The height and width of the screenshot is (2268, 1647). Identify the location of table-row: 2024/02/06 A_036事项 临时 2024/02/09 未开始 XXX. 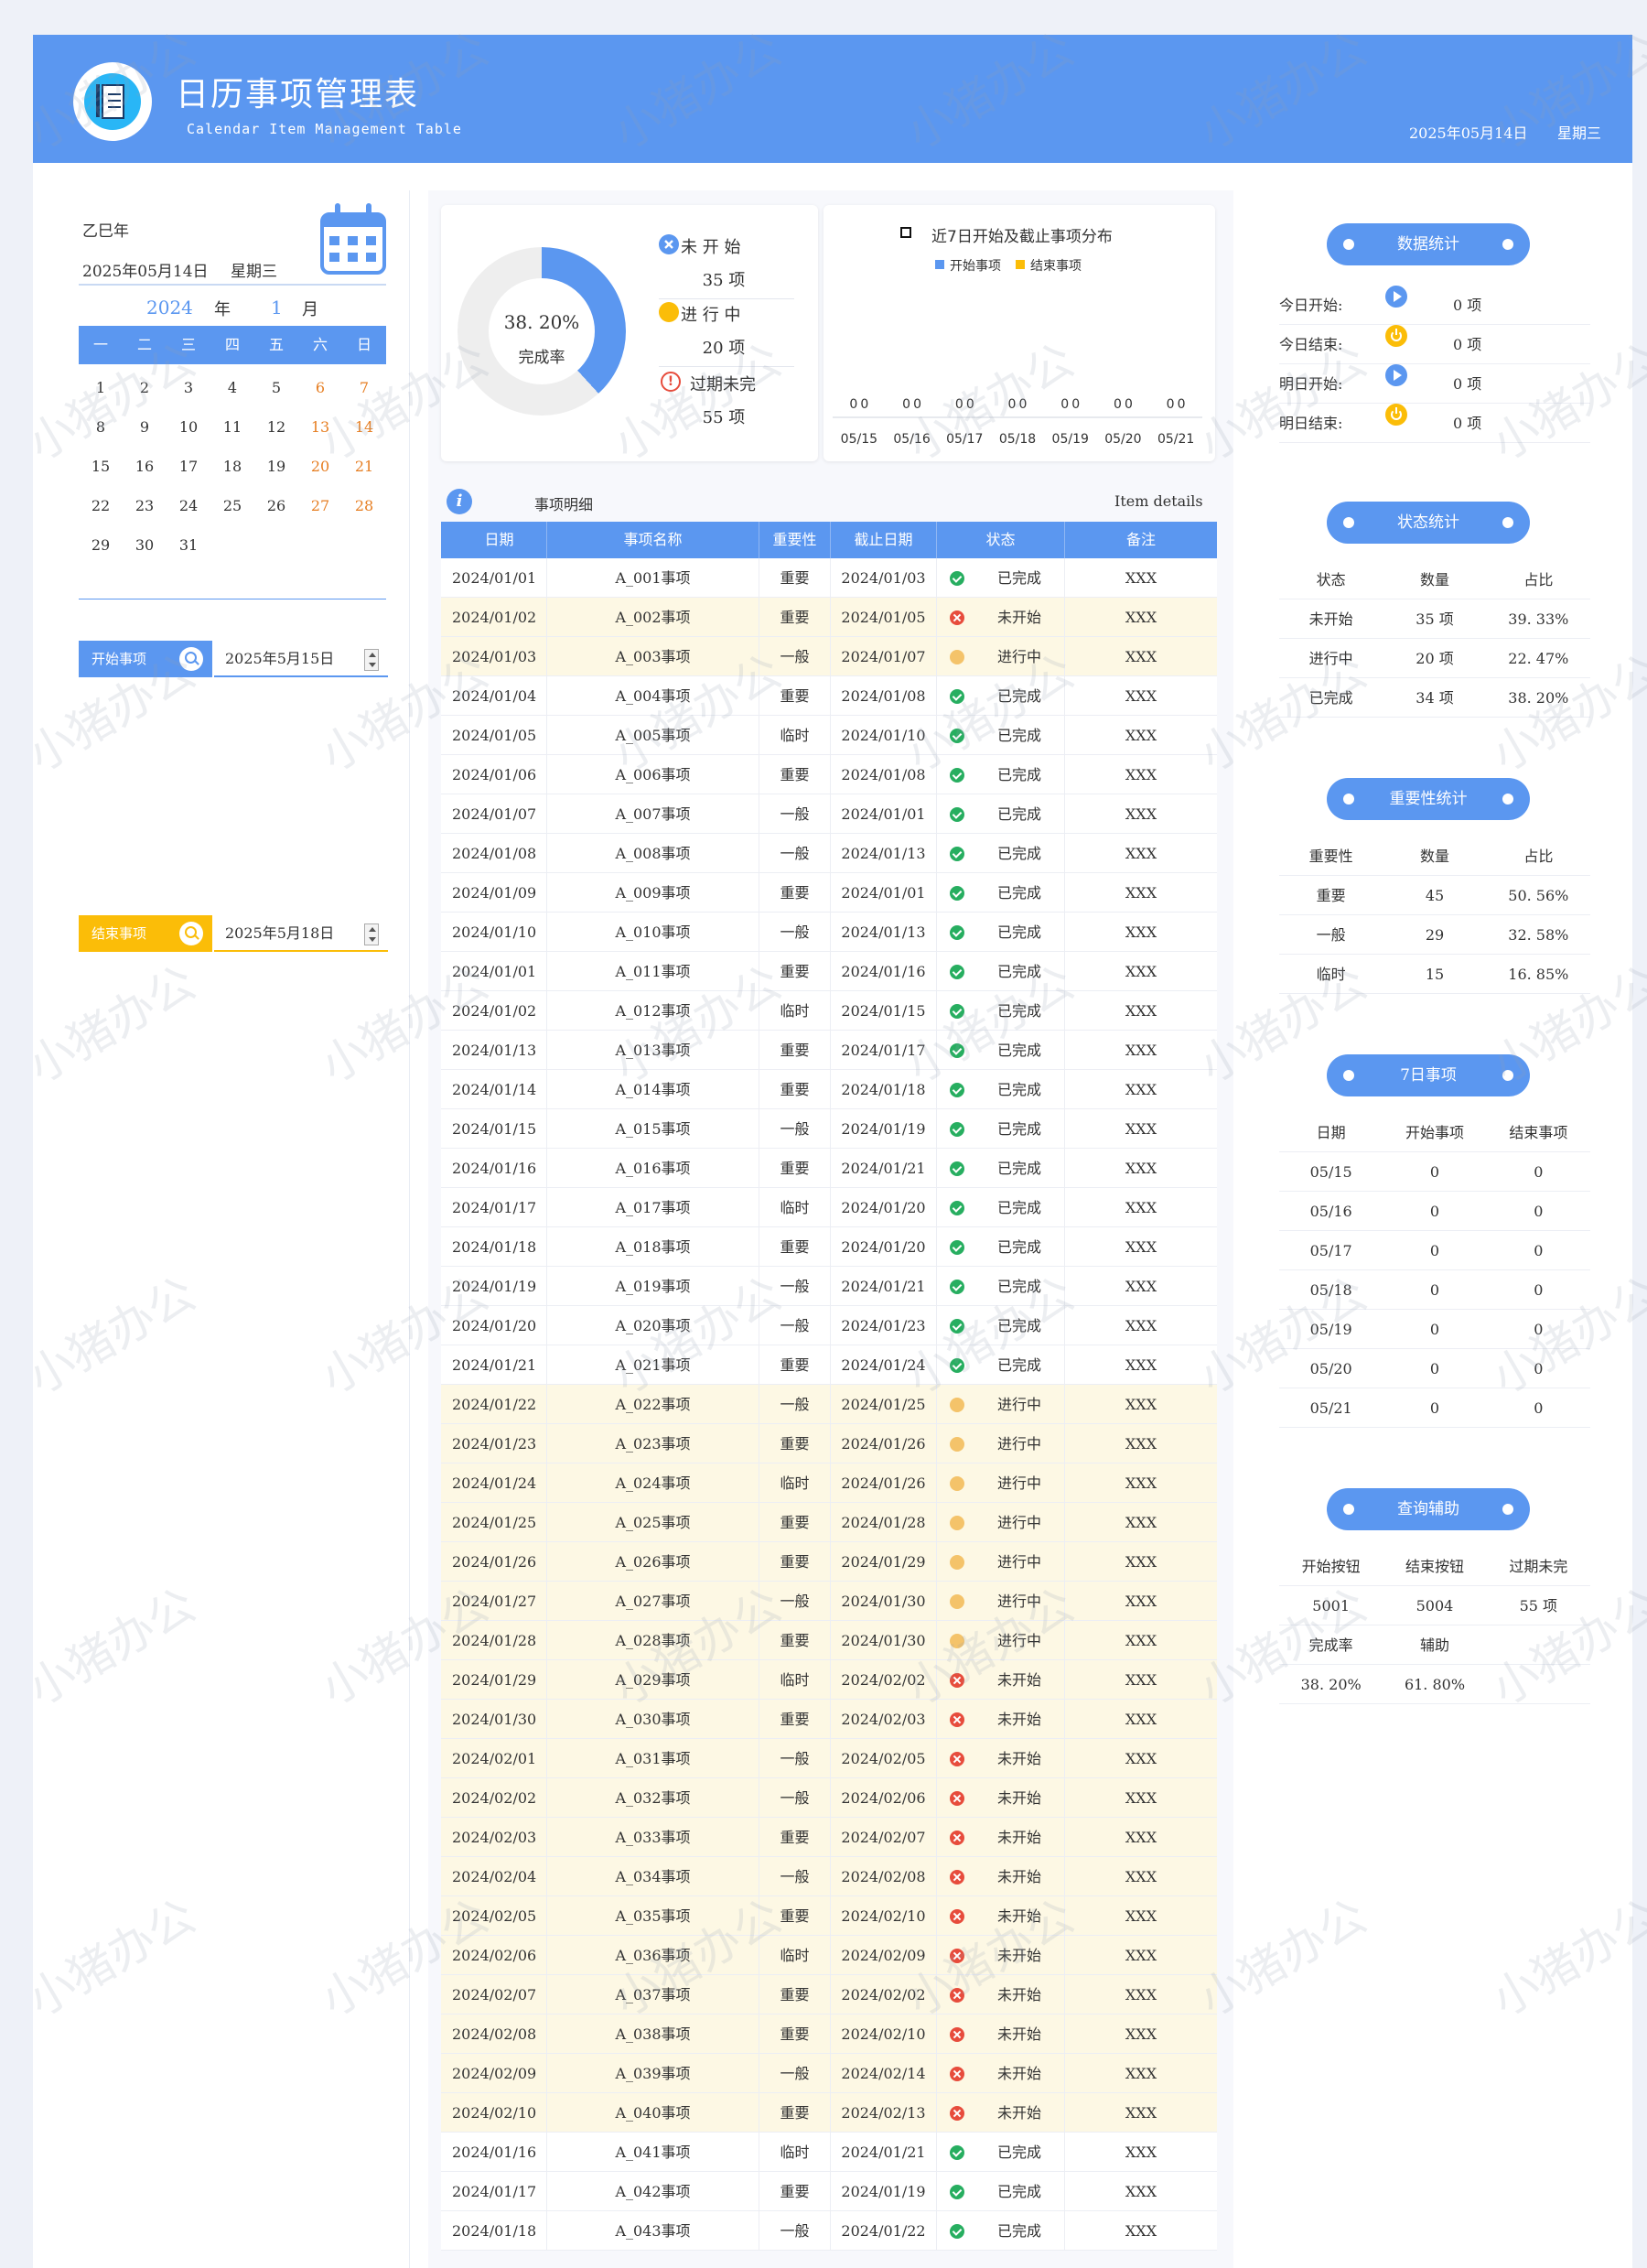
(829, 1955).